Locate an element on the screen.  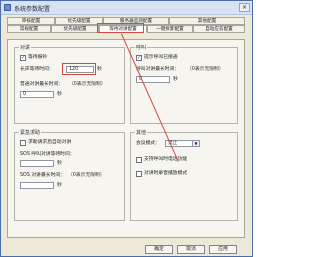
recording-mode-label: 对讲时录音播放模式 is located at coordinates (166, 173).